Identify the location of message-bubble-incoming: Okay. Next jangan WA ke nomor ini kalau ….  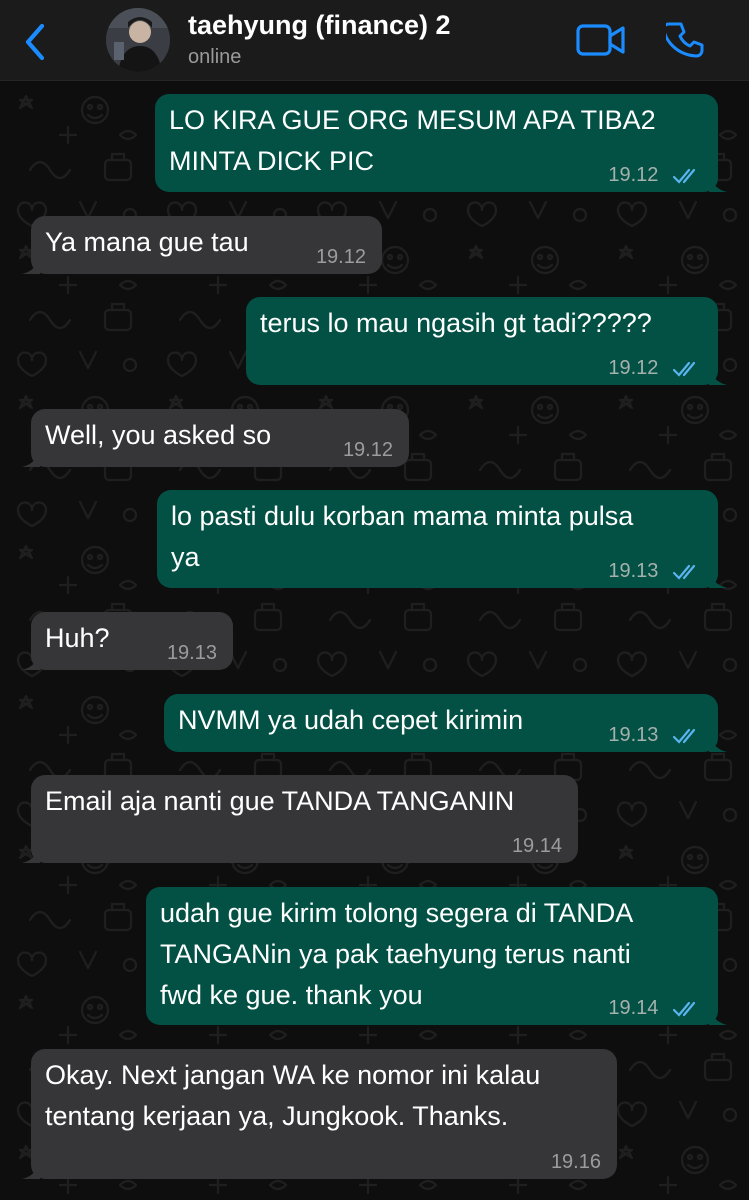
(319, 1114).